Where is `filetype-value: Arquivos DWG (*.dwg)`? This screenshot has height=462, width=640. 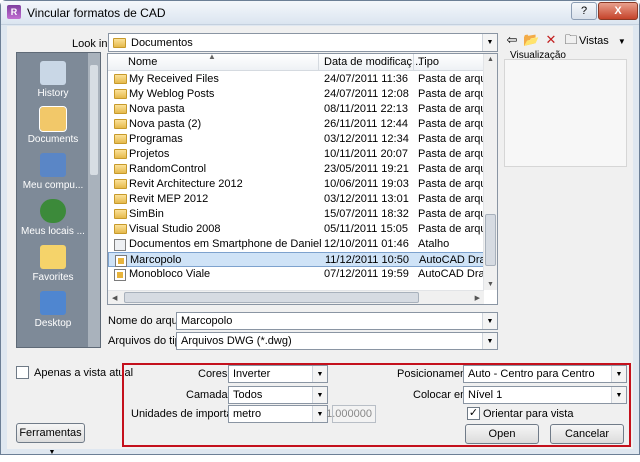 filetype-value: Arquivos DWG (*.dwg) is located at coordinates (236, 341).